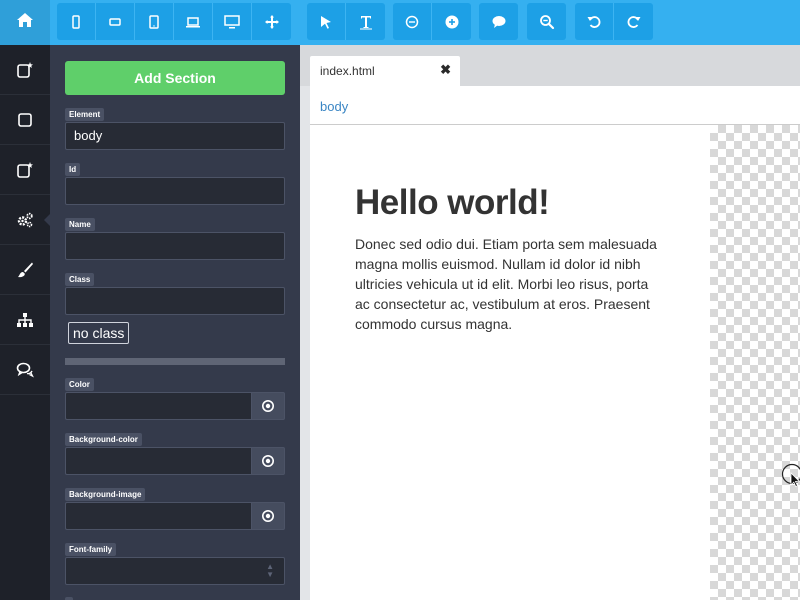  I want to click on redo-icon, so click(633, 21).